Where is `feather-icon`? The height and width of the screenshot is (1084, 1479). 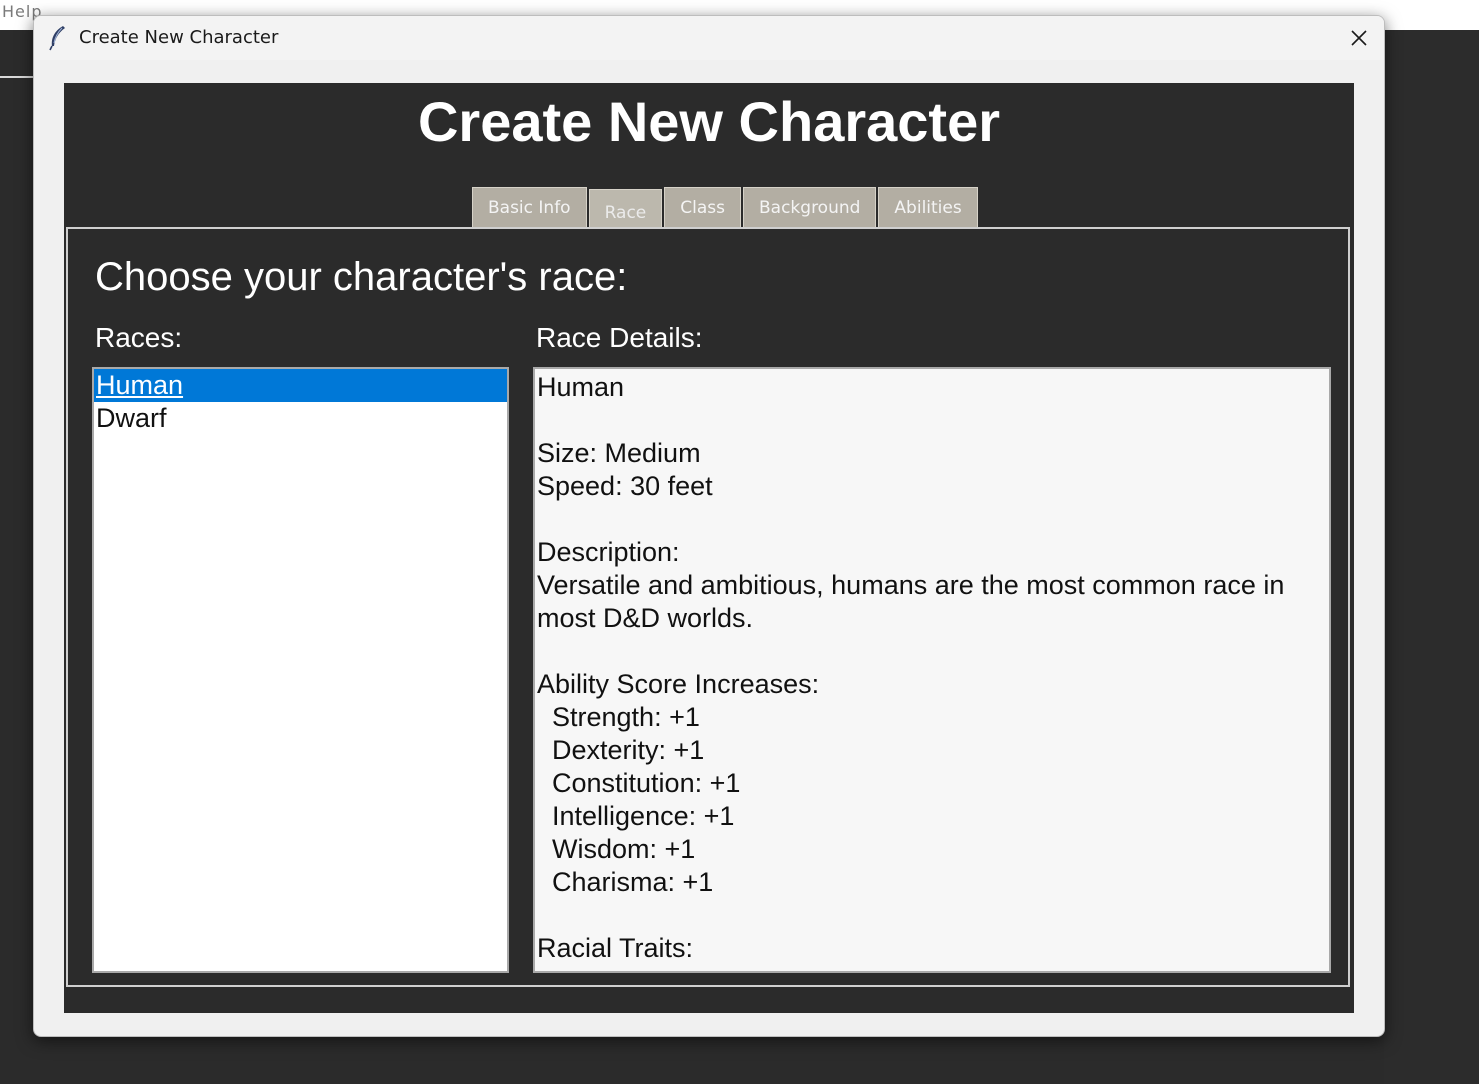 feather-icon is located at coordinates (57, 38).